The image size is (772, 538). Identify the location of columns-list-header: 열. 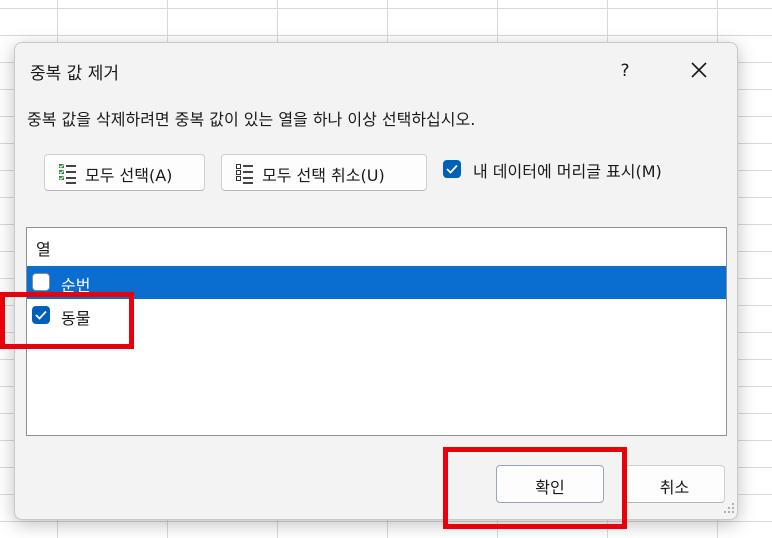
(43, 249).